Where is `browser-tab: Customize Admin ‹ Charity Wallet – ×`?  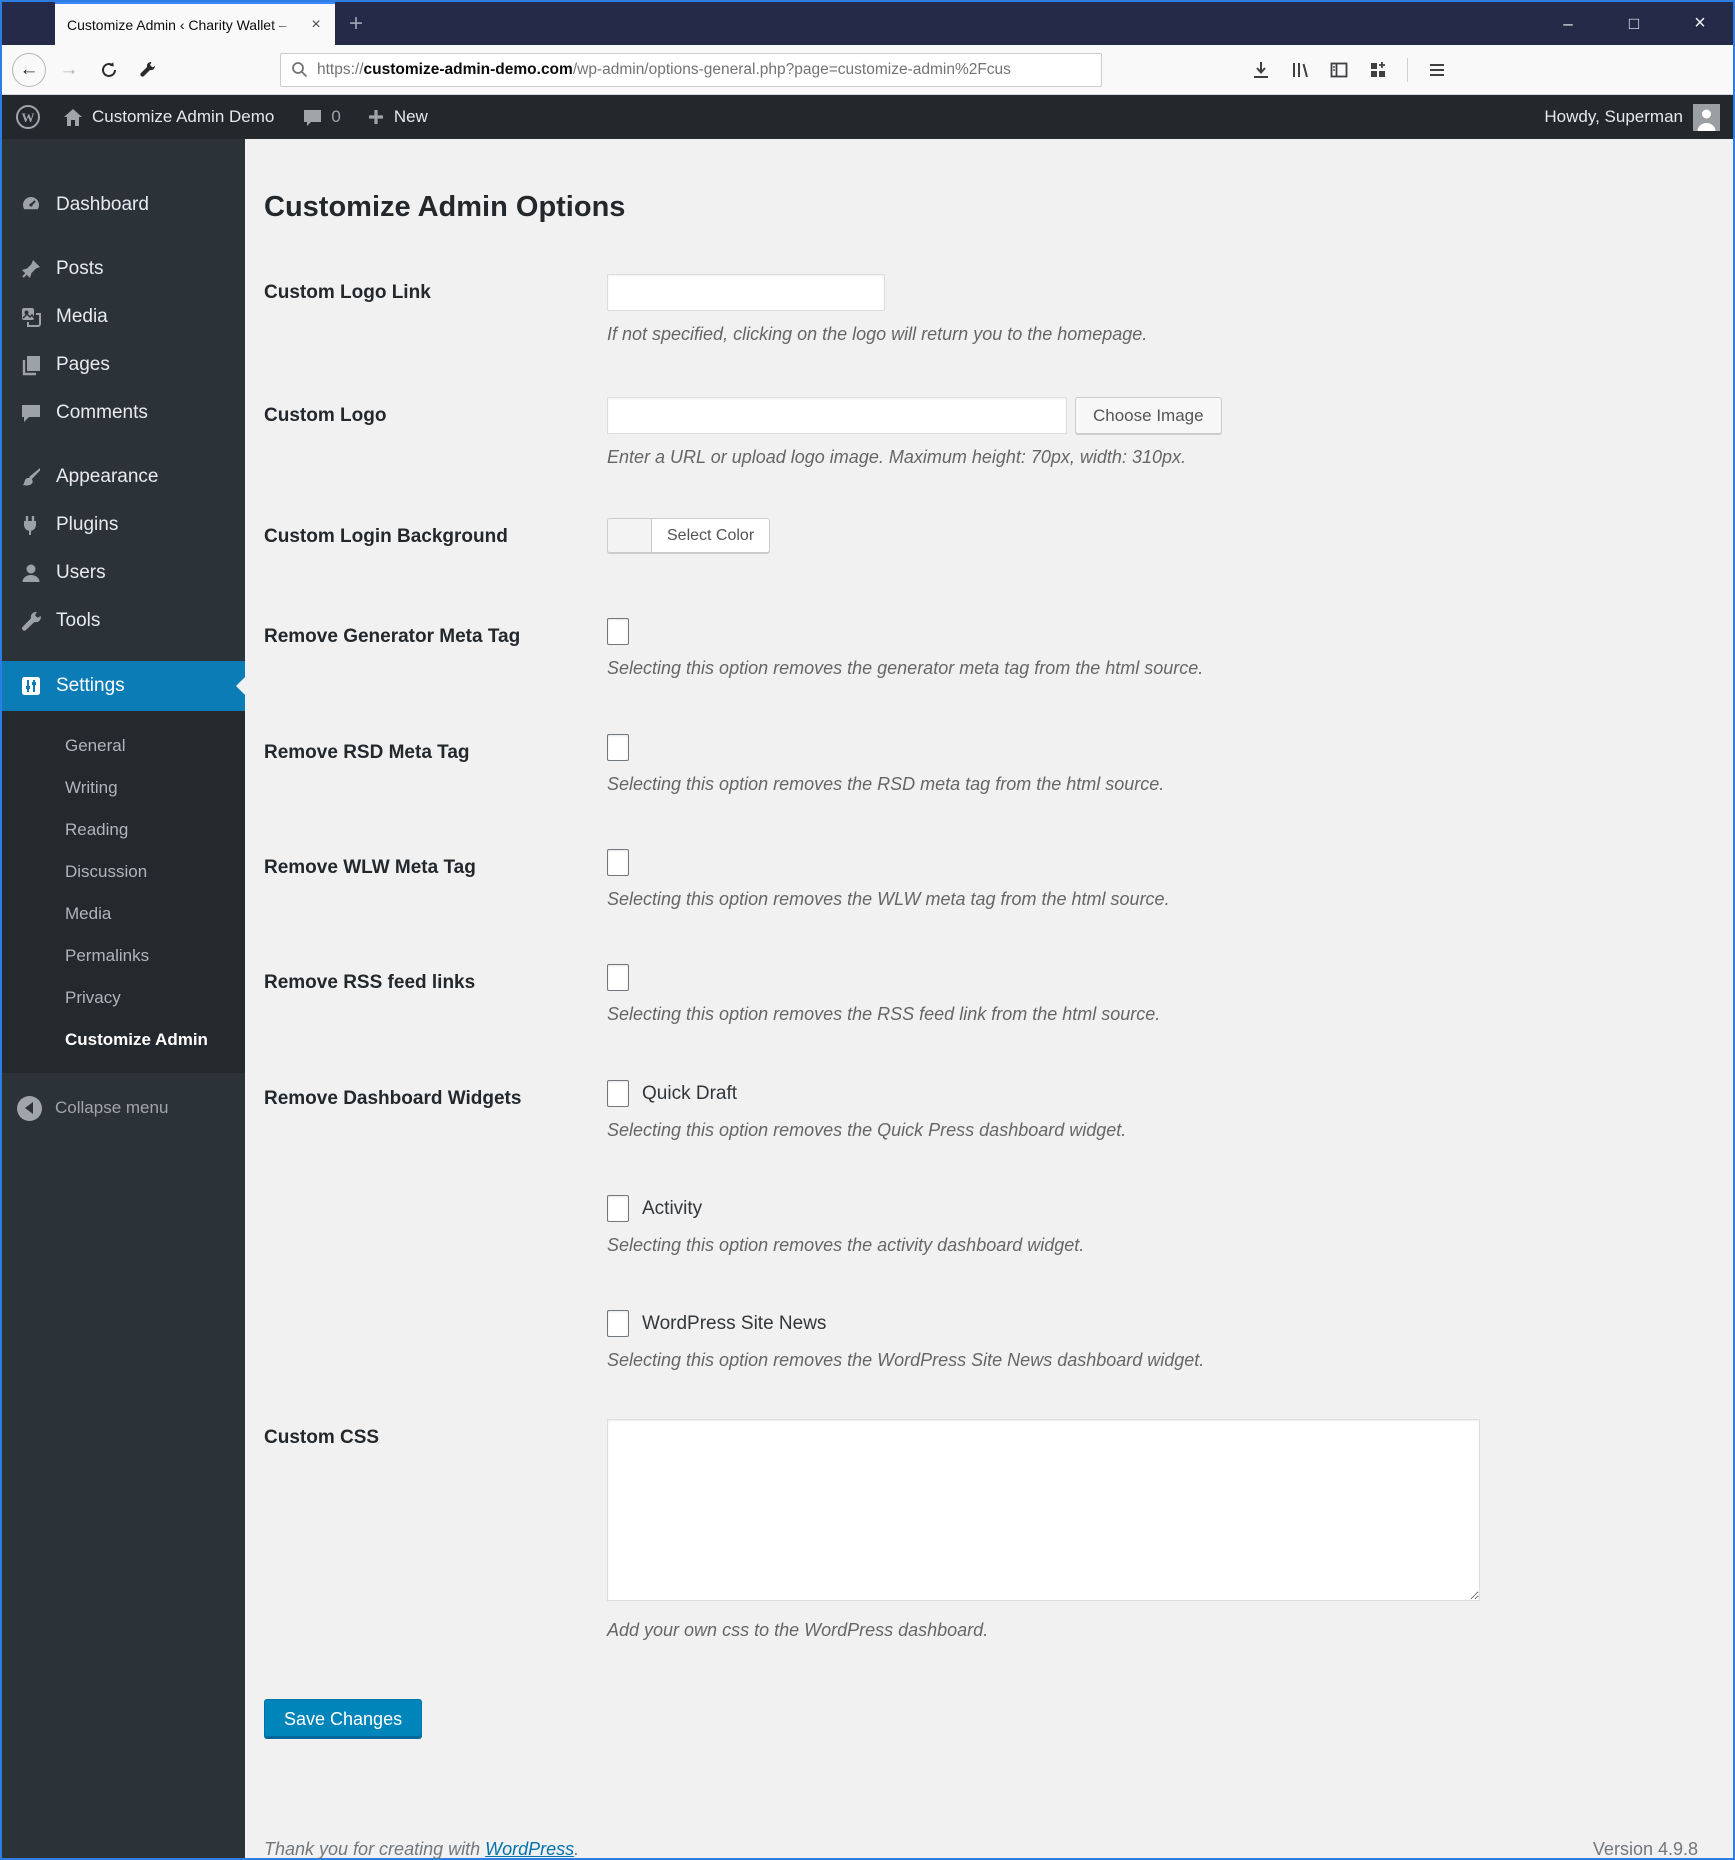
browser-tab: Customize Admin ‹ Charity Wallet – × is located at coordinates (195, 23).